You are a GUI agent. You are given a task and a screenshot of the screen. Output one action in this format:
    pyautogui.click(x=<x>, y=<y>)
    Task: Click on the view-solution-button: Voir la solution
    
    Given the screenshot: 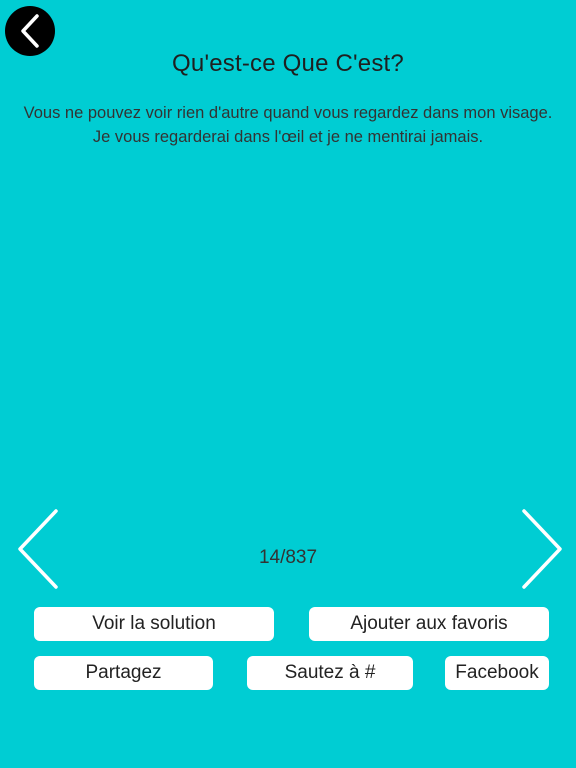 What is the action you would take?
    pyautogui.click(x=154, y=624)
    